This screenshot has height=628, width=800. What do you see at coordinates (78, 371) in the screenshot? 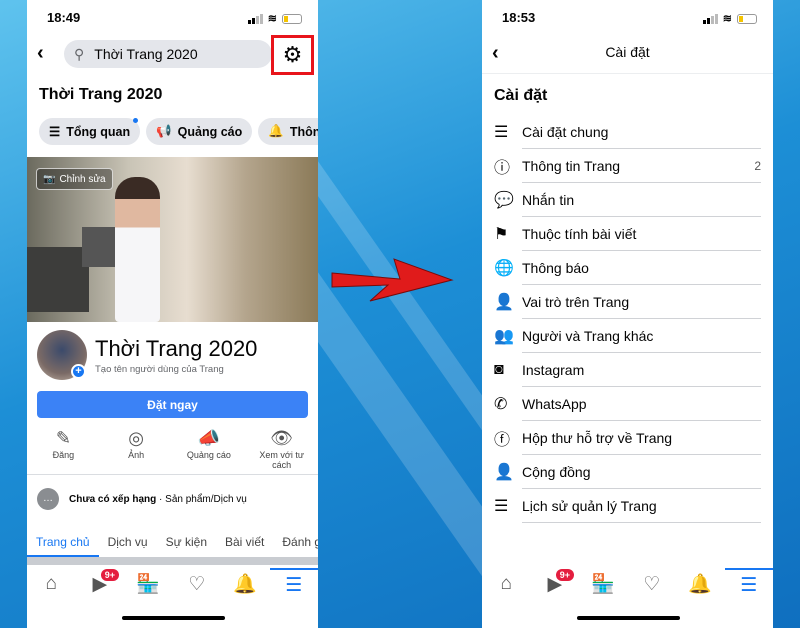
I see `add-photo-icon: +` at bounding box center [78, 371].